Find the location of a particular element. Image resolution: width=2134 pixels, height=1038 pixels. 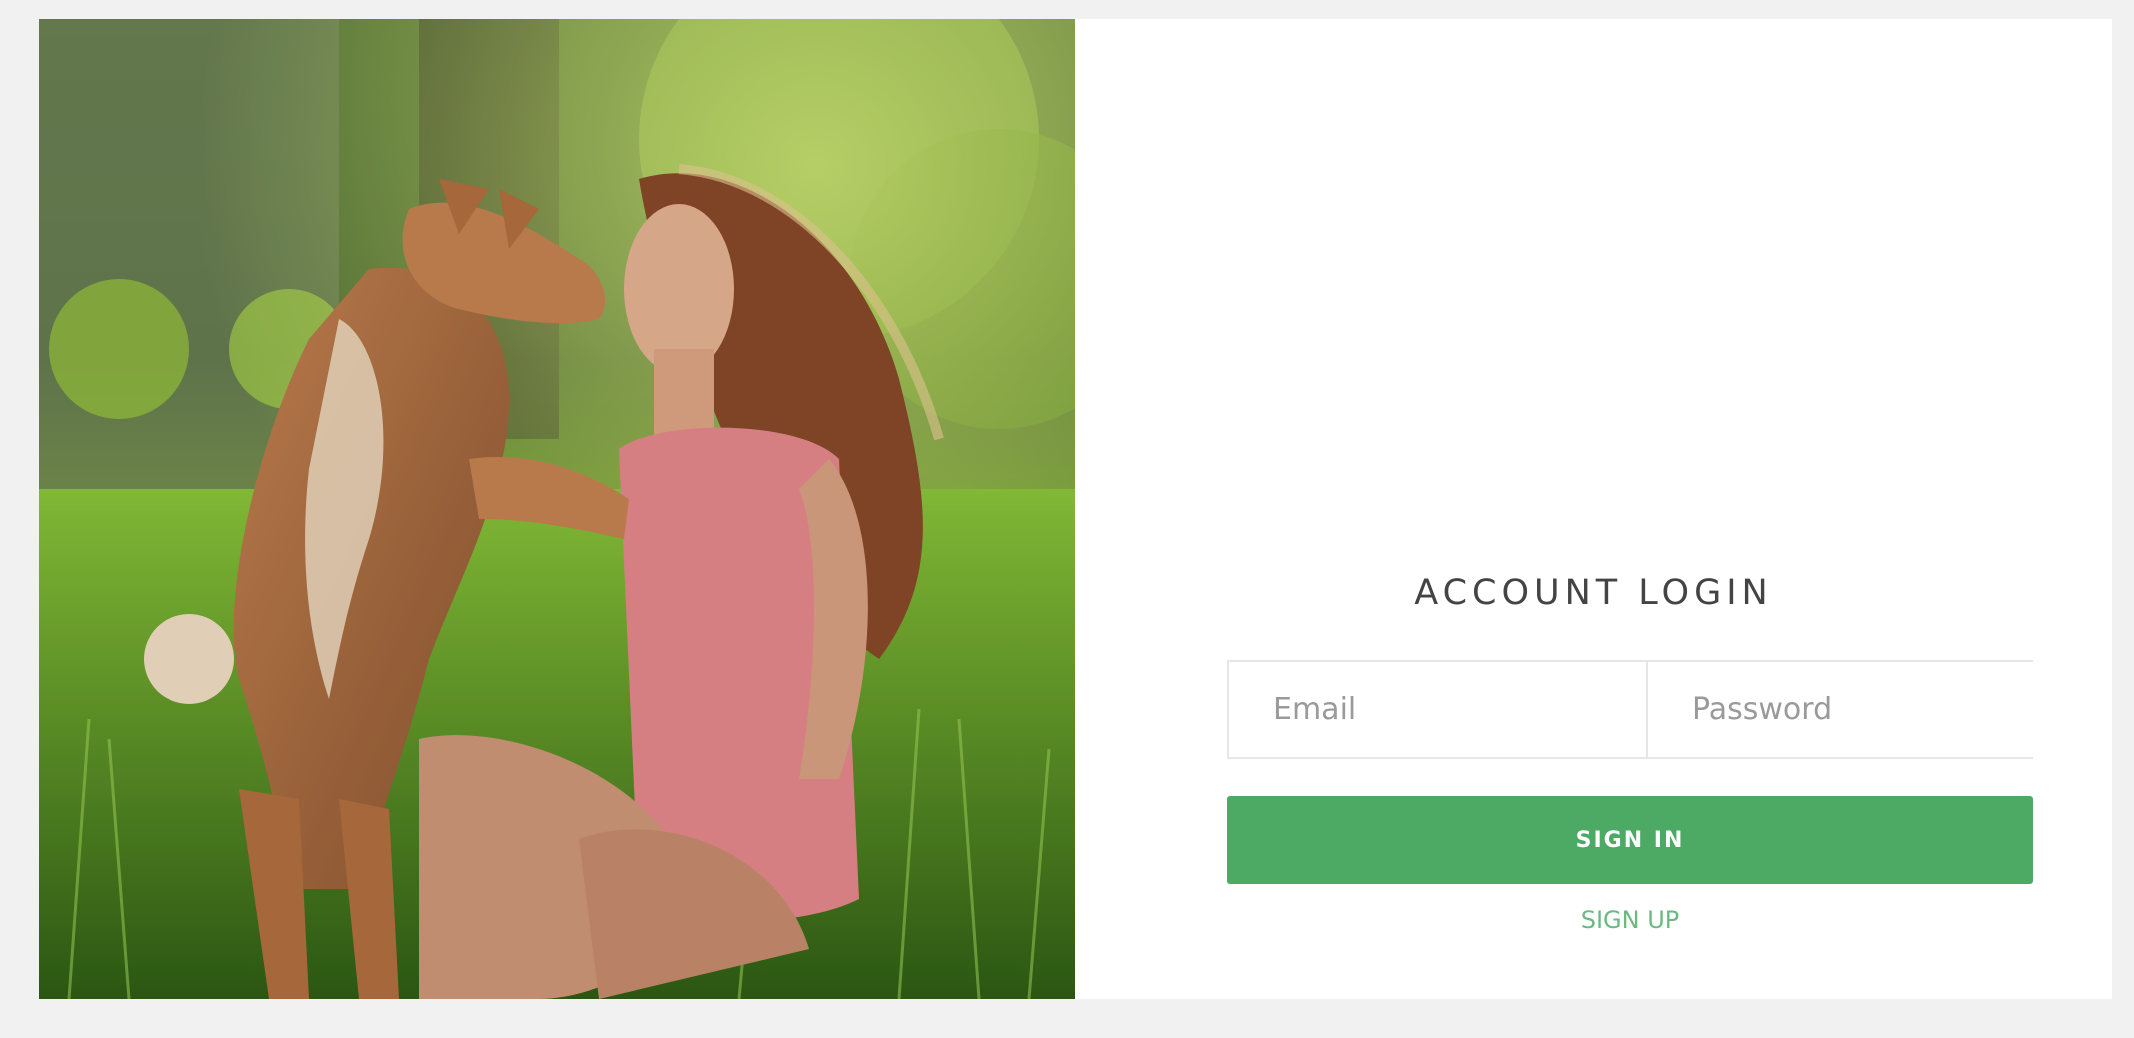

sign-in-button: SIGN IN is located at coordinates (1630, 840).